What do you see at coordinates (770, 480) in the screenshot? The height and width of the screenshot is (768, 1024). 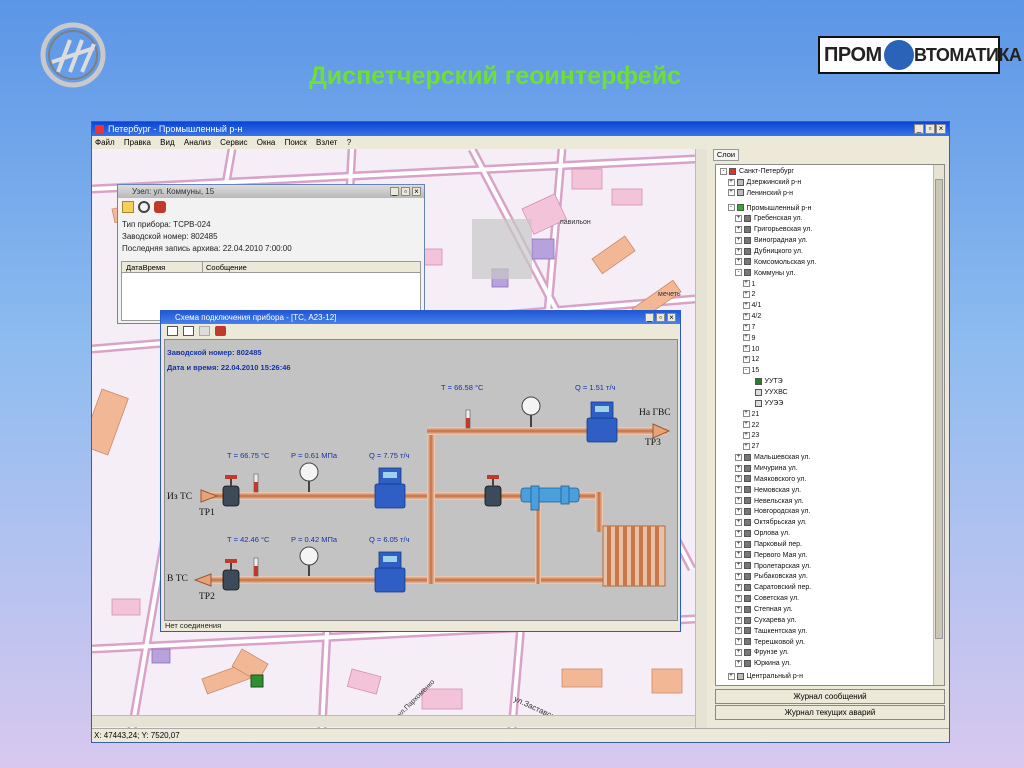 I see `tree-street: + Маяковского ул.` at bounding box center [770, 480].